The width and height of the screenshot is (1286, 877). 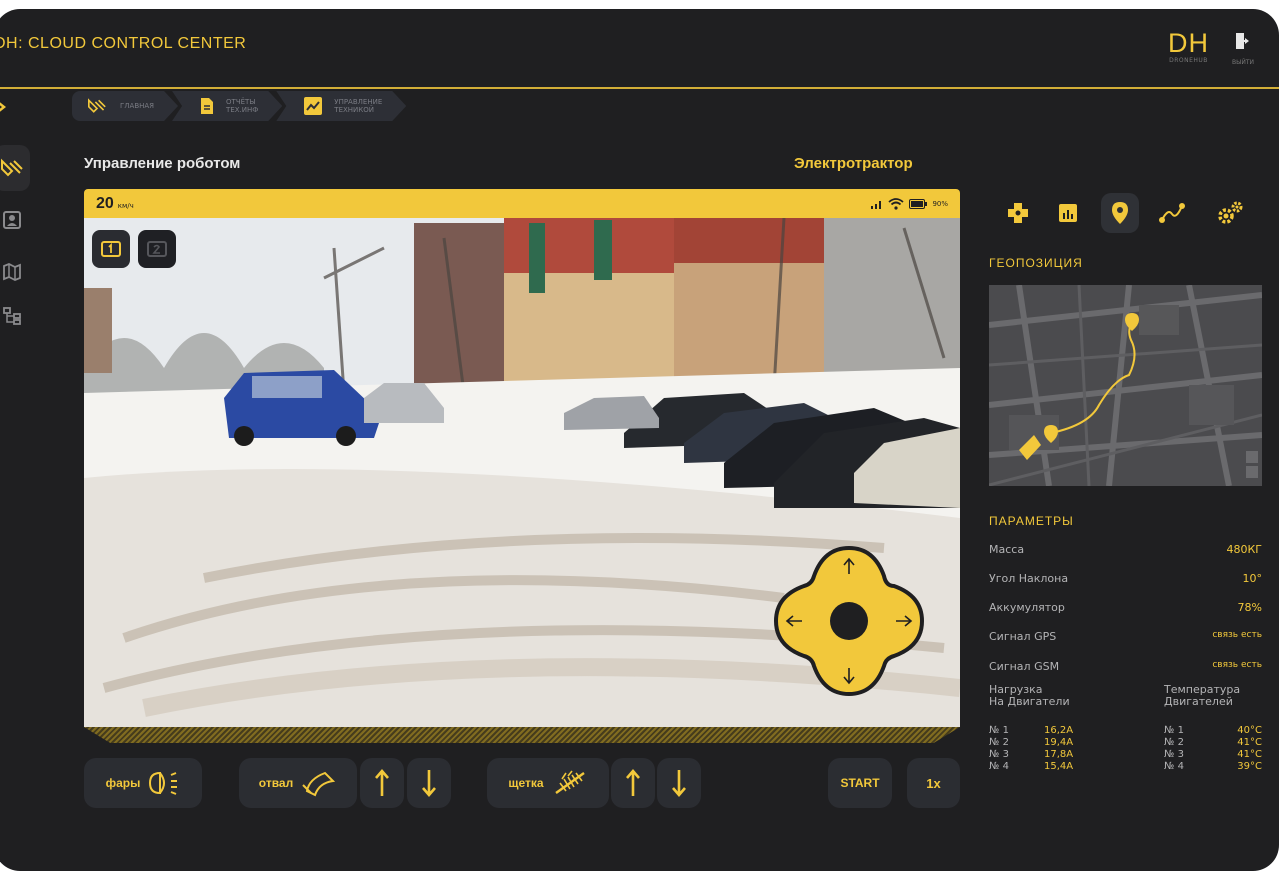 I want to click on blade-down-button, so click(x=429, y=783).